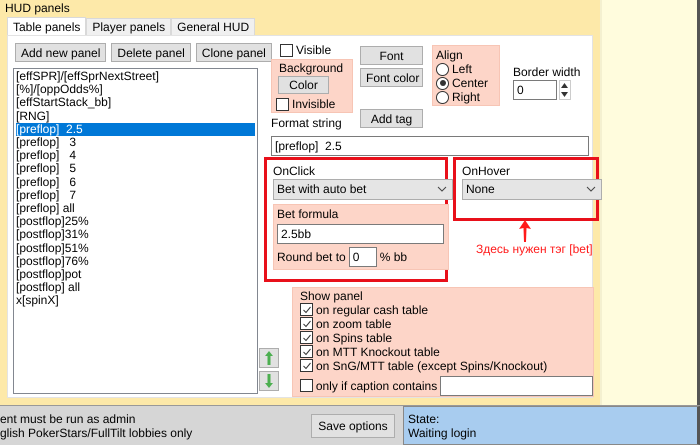 The height and width of the screenshot is (445, 700). What do you see at coordinates (443, 433) in the screenshot?
I see `state-value: Waiting login` at bounding box center [443, 433].